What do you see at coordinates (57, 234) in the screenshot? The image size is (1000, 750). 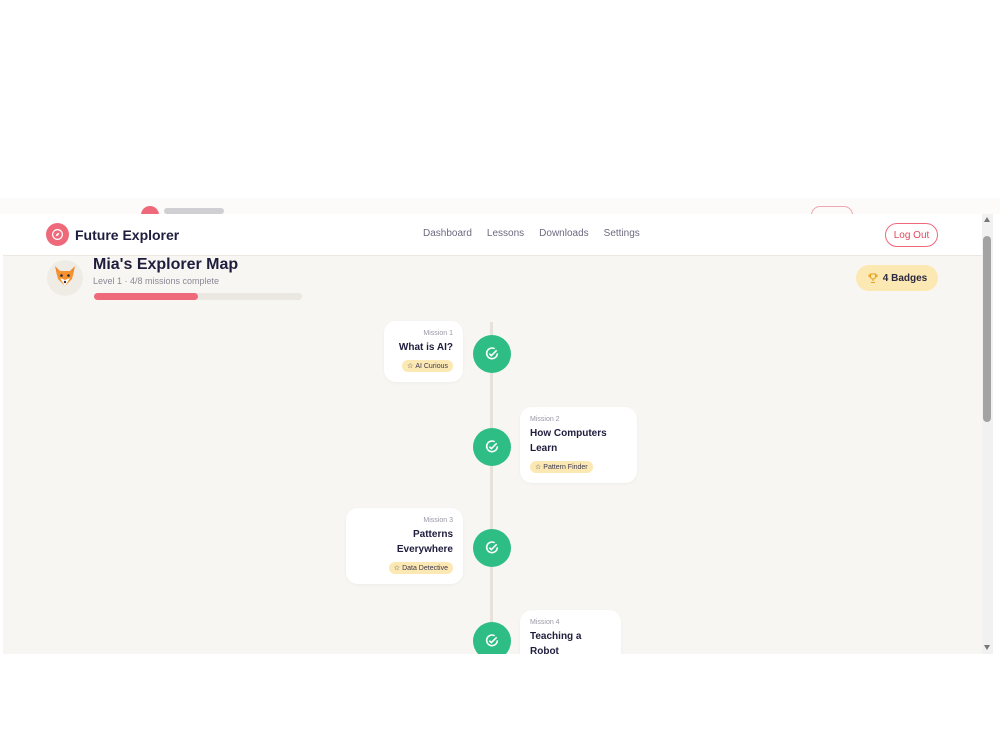 I see `compass-icon` at bounding box center [57, 234].